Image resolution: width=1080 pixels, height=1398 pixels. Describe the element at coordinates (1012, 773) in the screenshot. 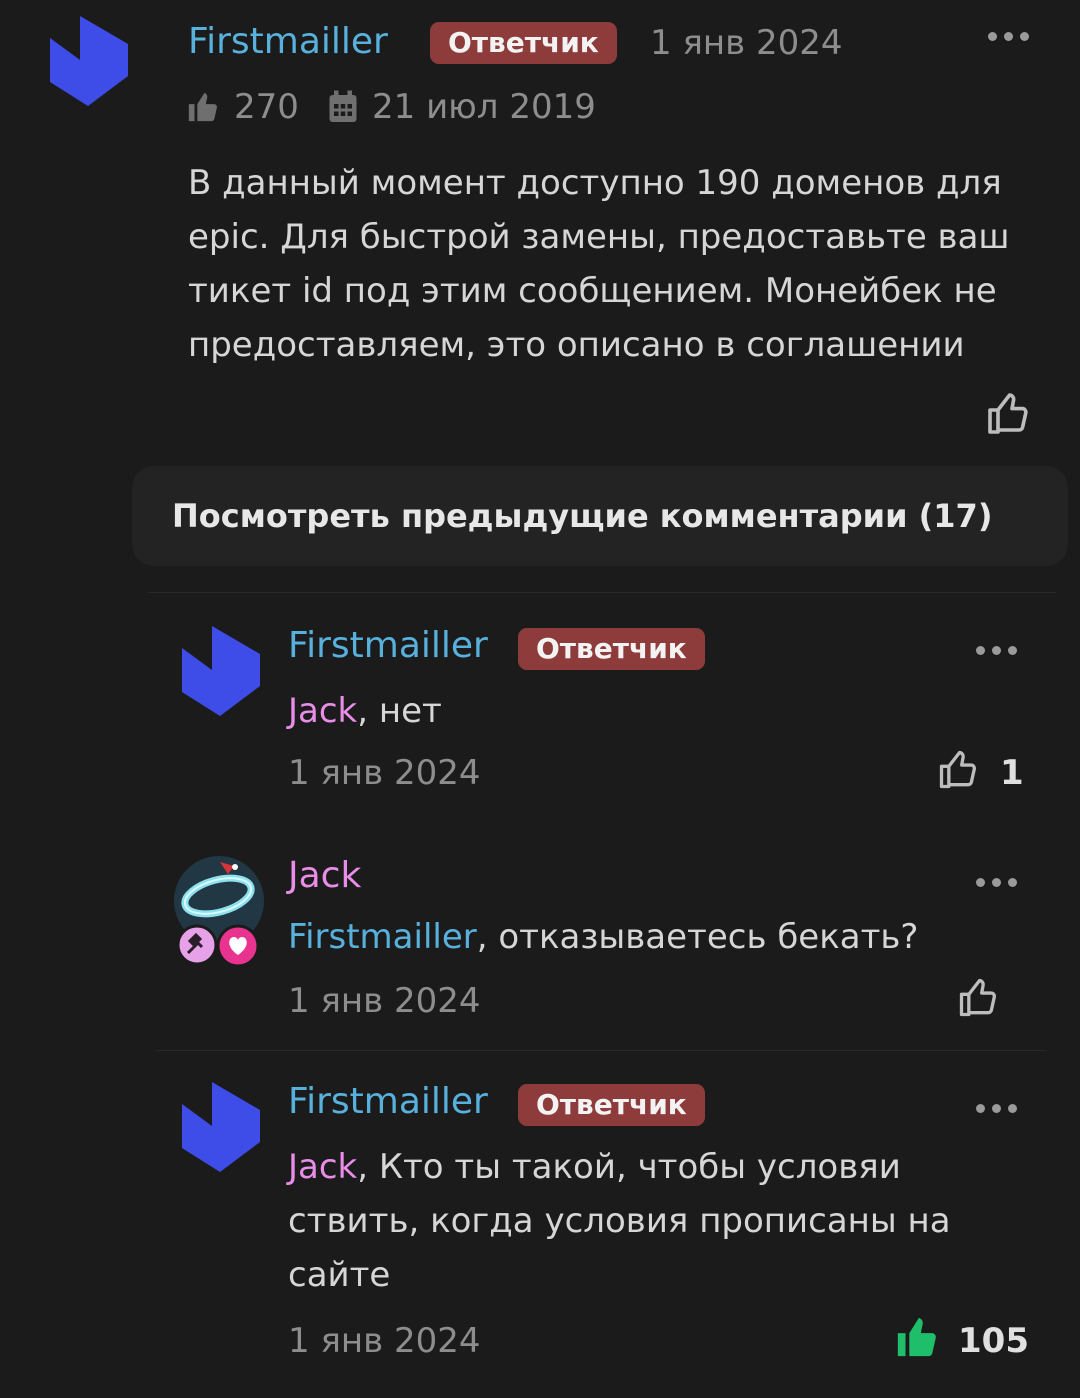

I see `like-count: 1` at that location.